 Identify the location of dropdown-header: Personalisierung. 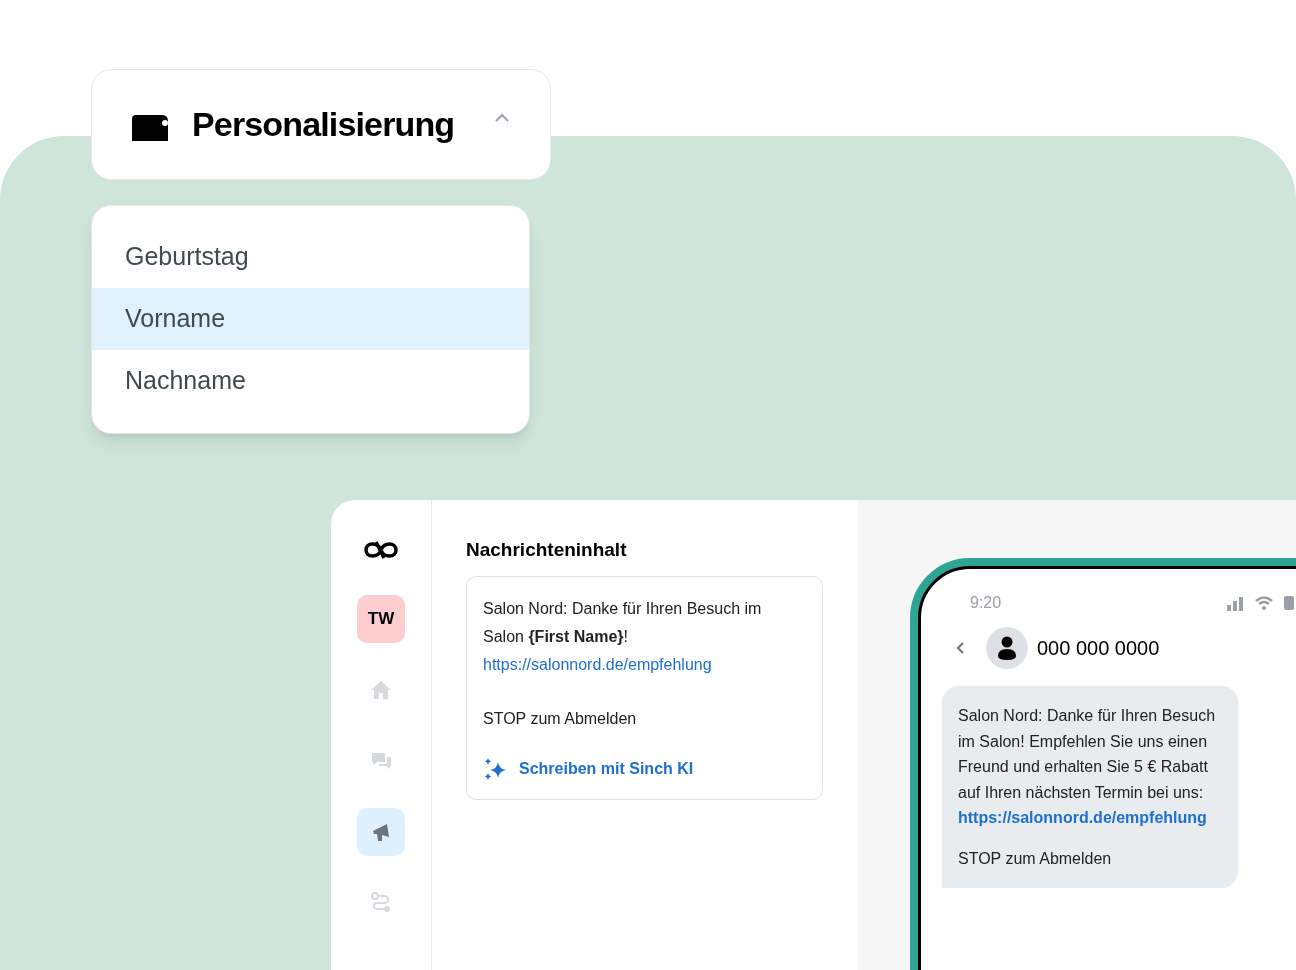
(321, 124).